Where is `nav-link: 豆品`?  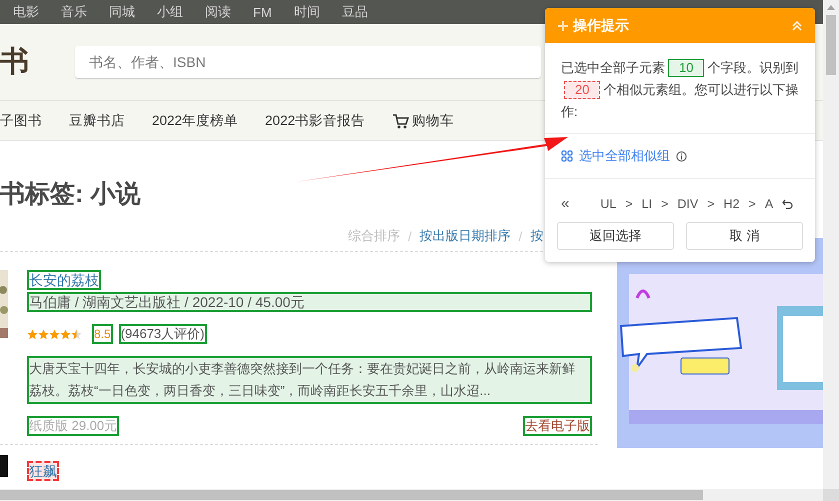
nav-link: 豆品 is located at coordinates (355, 12).